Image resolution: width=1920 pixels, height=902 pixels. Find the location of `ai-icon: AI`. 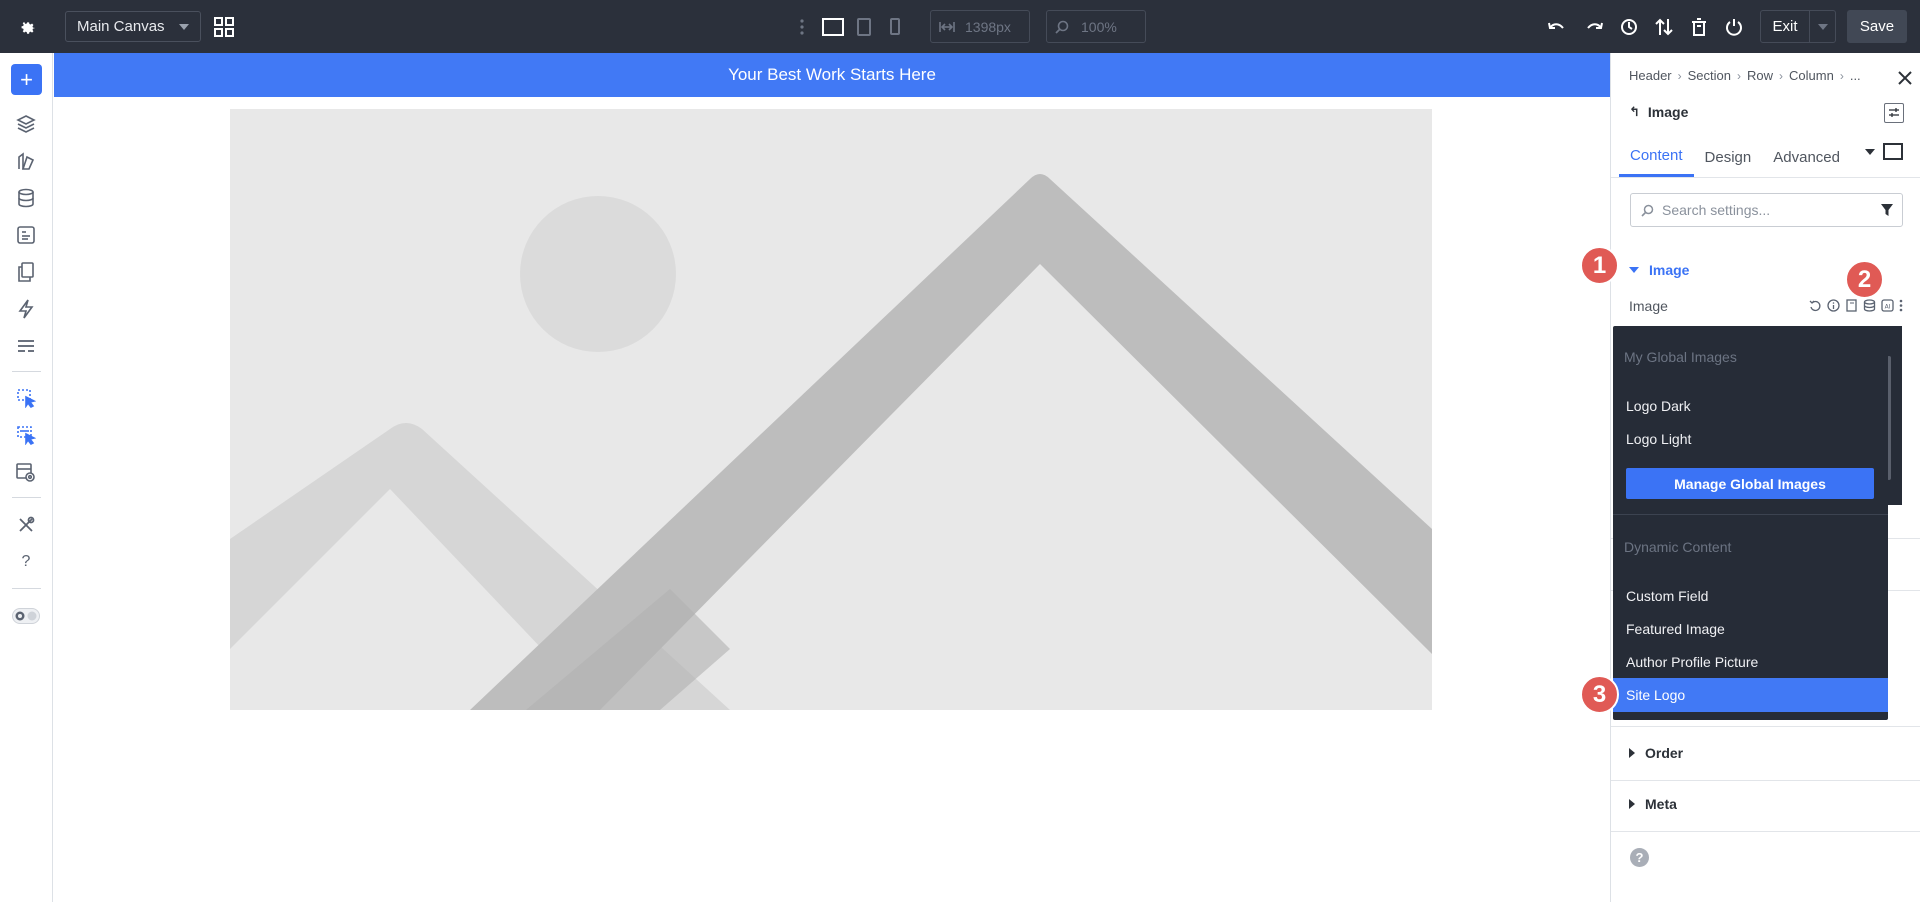

ai-icon: AI is located at coordinates (1887, 305).